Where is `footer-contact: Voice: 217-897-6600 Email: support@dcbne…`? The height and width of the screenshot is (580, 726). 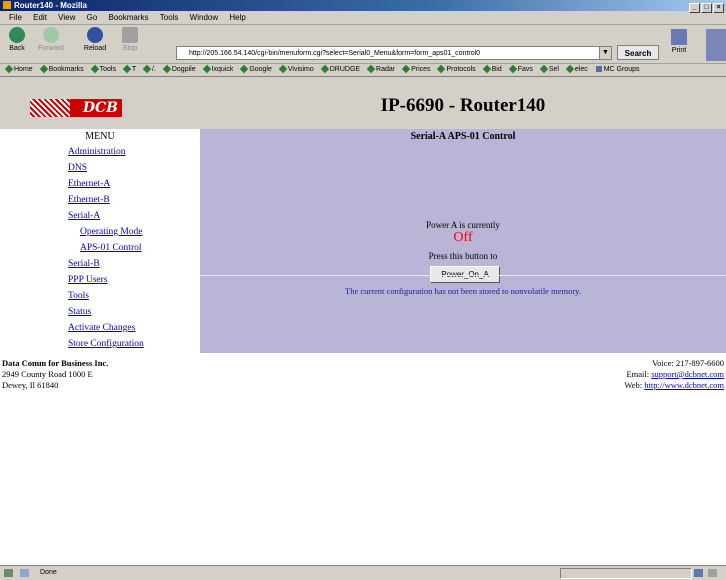 footer-contact: Voice: 217-897-6600 Email: support@dcbne… is located at coordinates (674, 374).